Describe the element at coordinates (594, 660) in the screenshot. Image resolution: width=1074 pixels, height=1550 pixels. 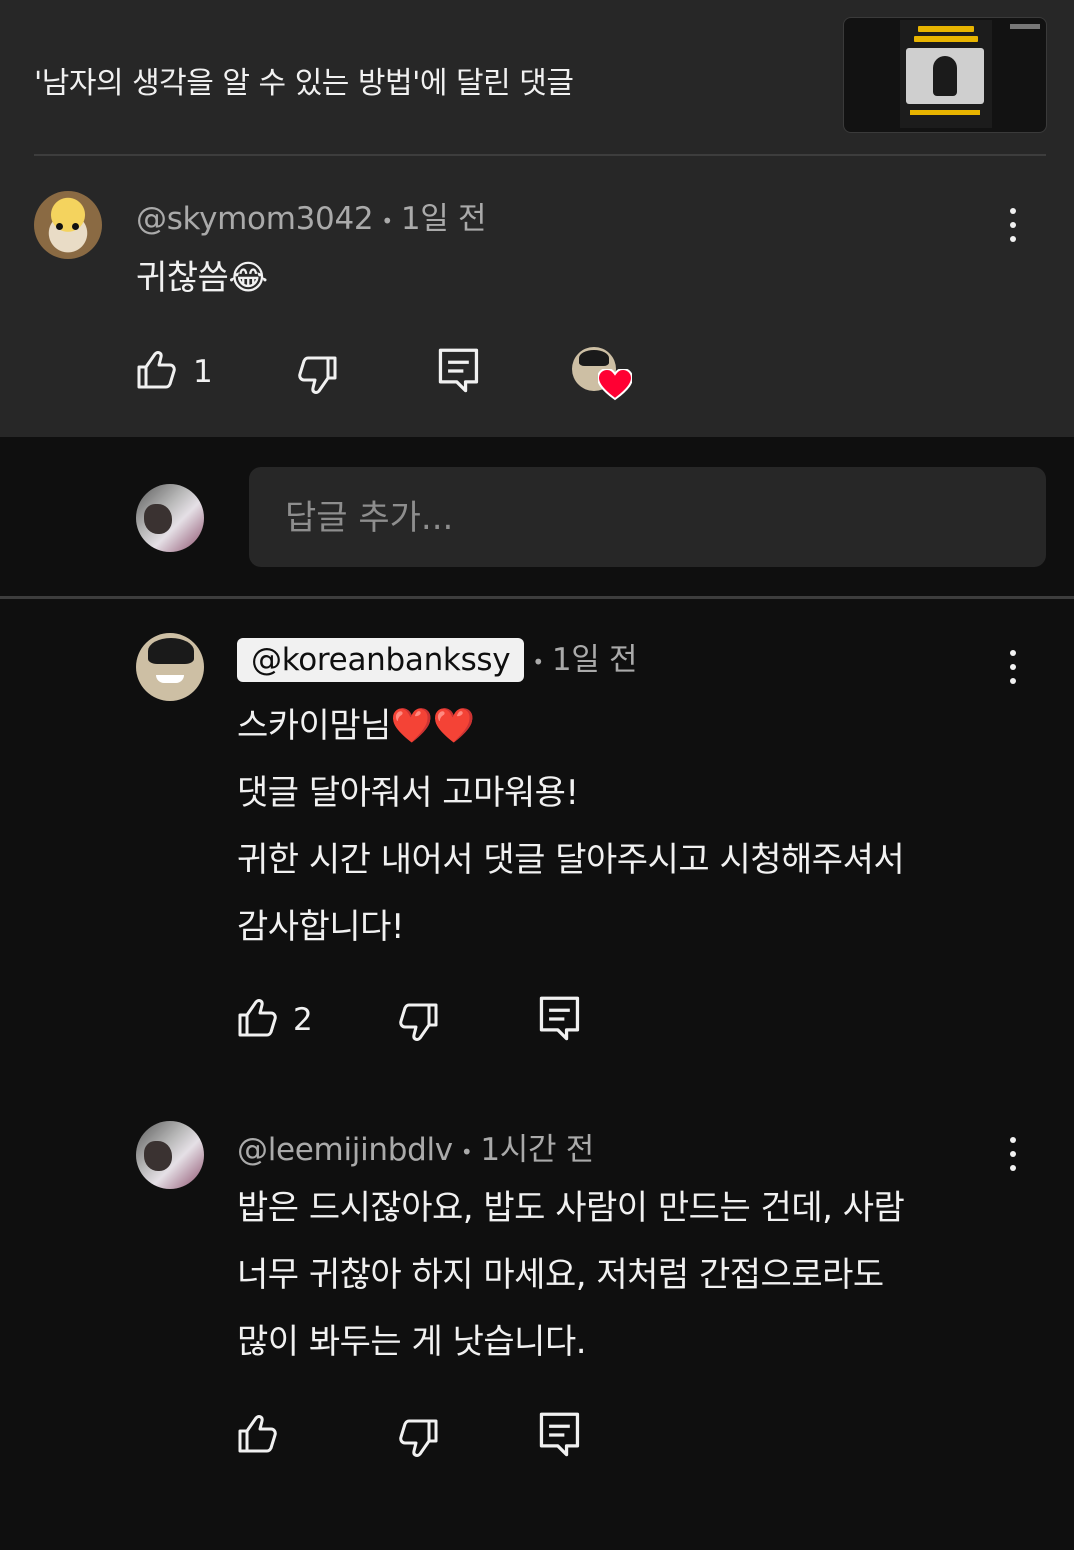
I see `reply-time: 1일 전` at that location.